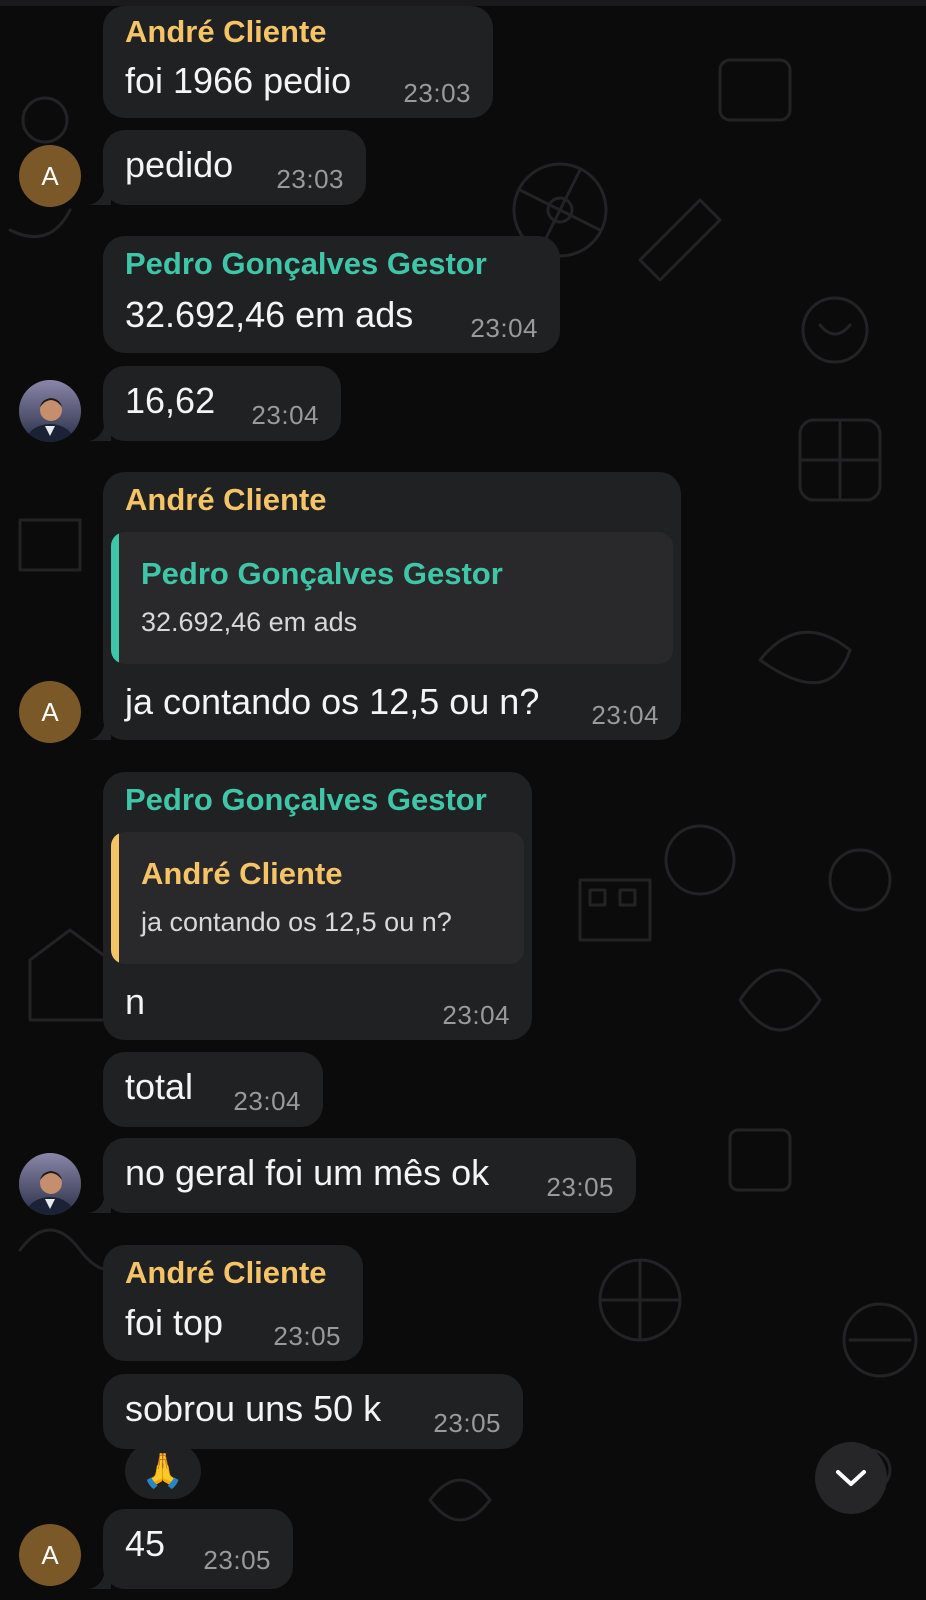 This screenshot has height=1600, width=926. I want to click on message-text: foi top, so click(174, 1322).